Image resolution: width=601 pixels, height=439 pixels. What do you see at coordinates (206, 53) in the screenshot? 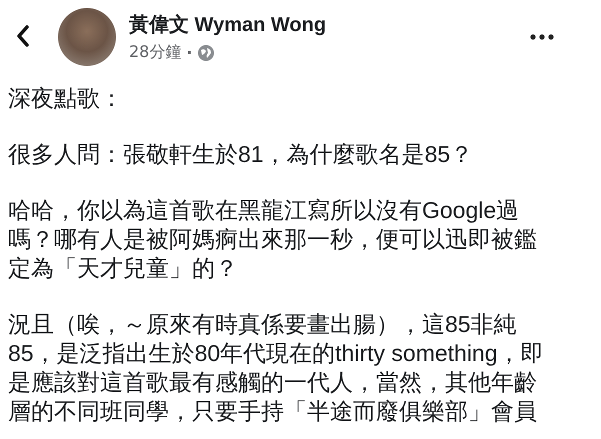
I see `globe-icon` at bounding box center [206, 53].